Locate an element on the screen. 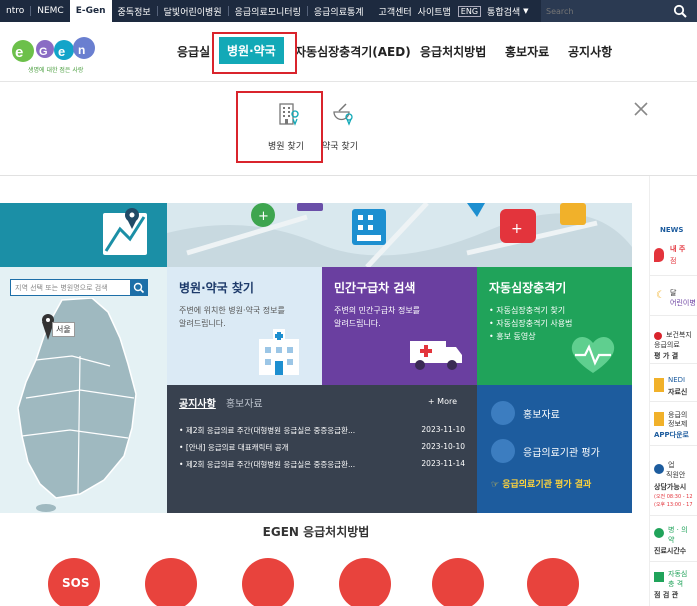 This screenshot has height=606, width=697. highlight-box-nav is located at coordinates (254, 53).